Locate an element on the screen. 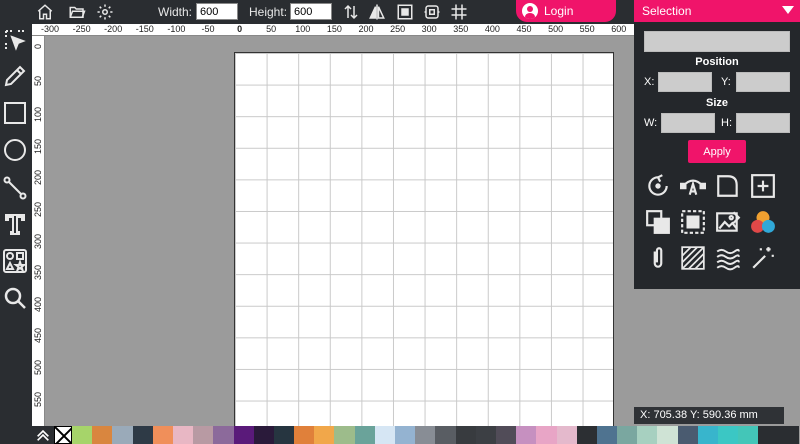  h-input is located at coordinates (763, 123).